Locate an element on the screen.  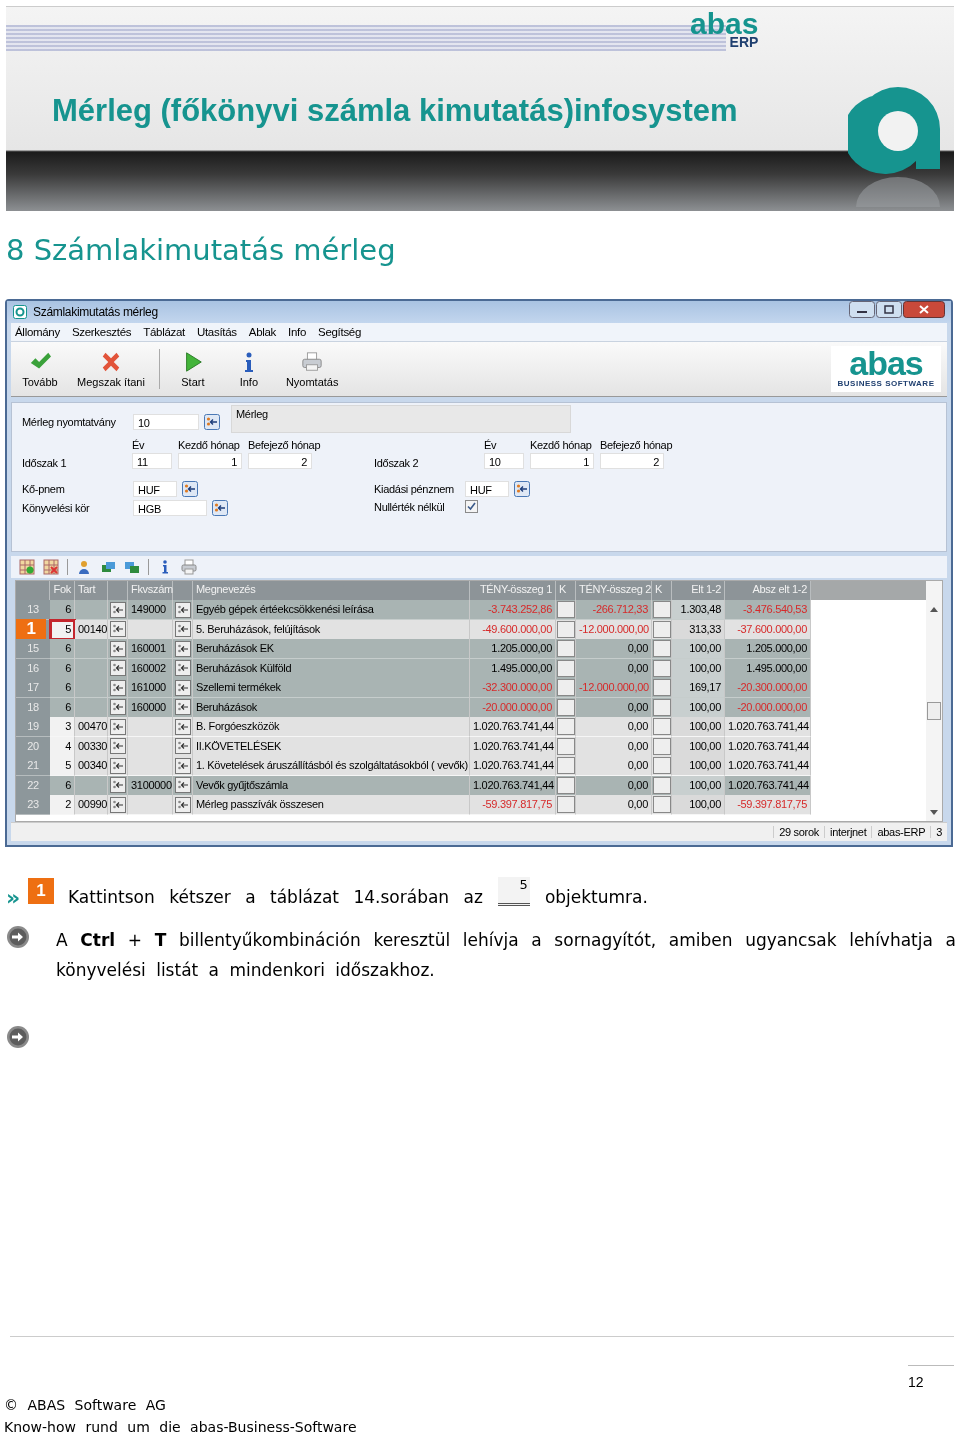
menu-item: Utasítás is located at coordinates (216, 332).